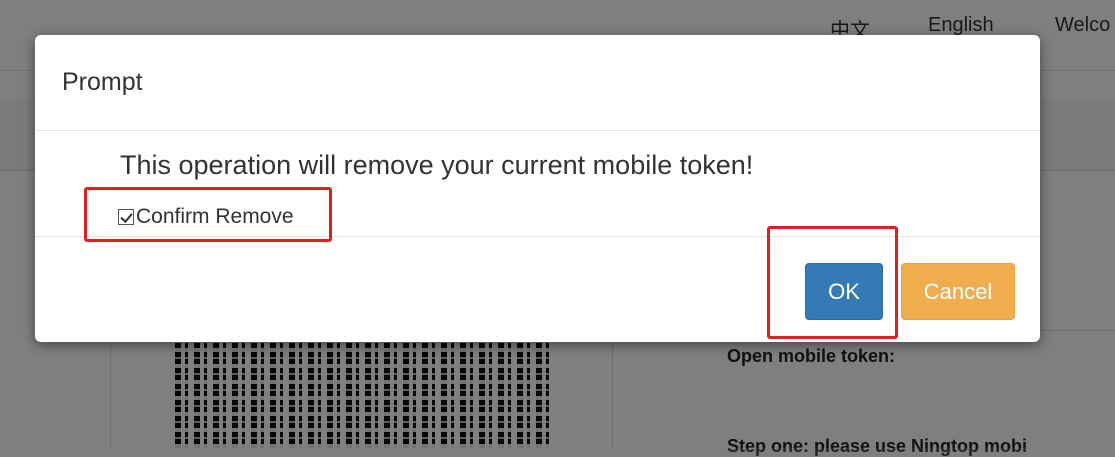 The image size is (1115, 457). What do you see at coordinates (832, 282) in the screenshot?
I see `annotation-ok-highlight` at bounding box center [832, 282].